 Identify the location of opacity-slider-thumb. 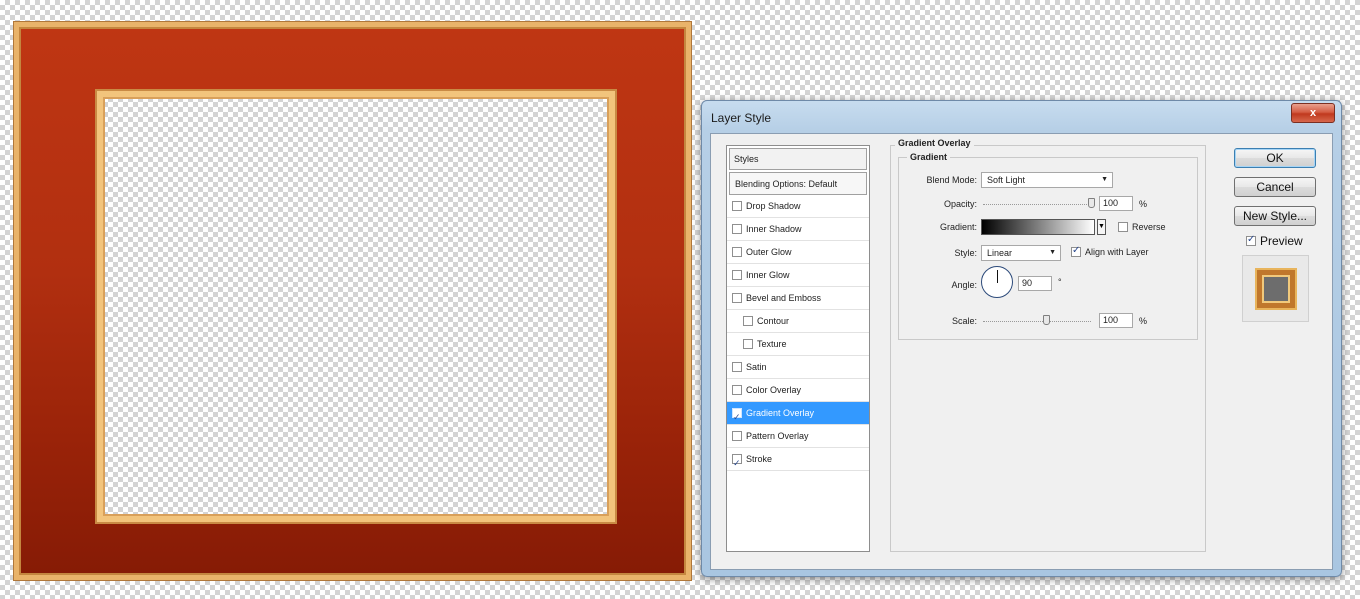
(1091, 203).